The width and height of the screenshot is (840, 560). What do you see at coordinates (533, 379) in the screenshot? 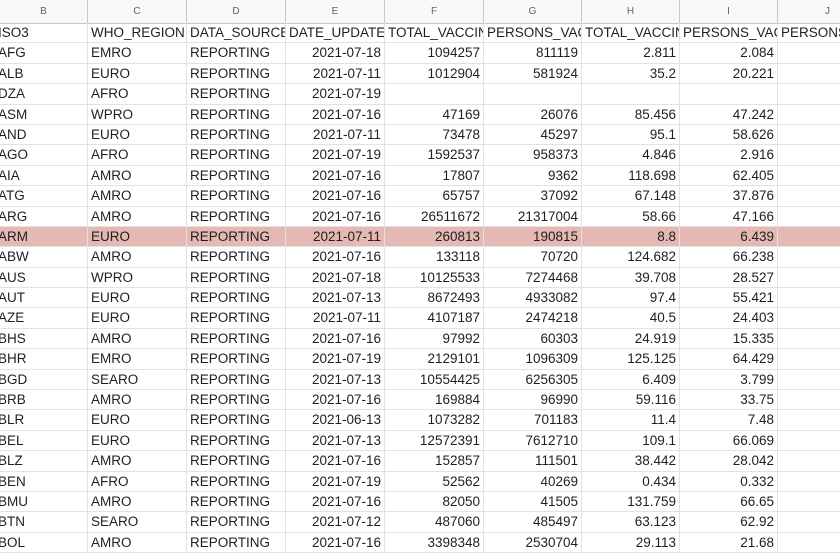
I see `table-cell: 6256305` at bounding box center [533, 379].